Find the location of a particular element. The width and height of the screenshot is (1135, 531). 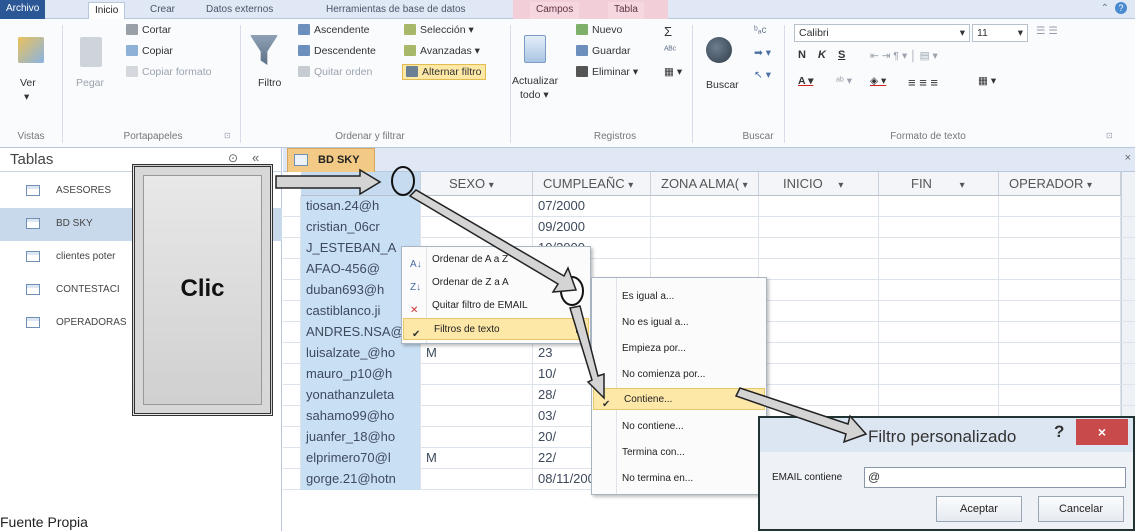

delete-button: Eliminar is located at coordinates (611, 72).